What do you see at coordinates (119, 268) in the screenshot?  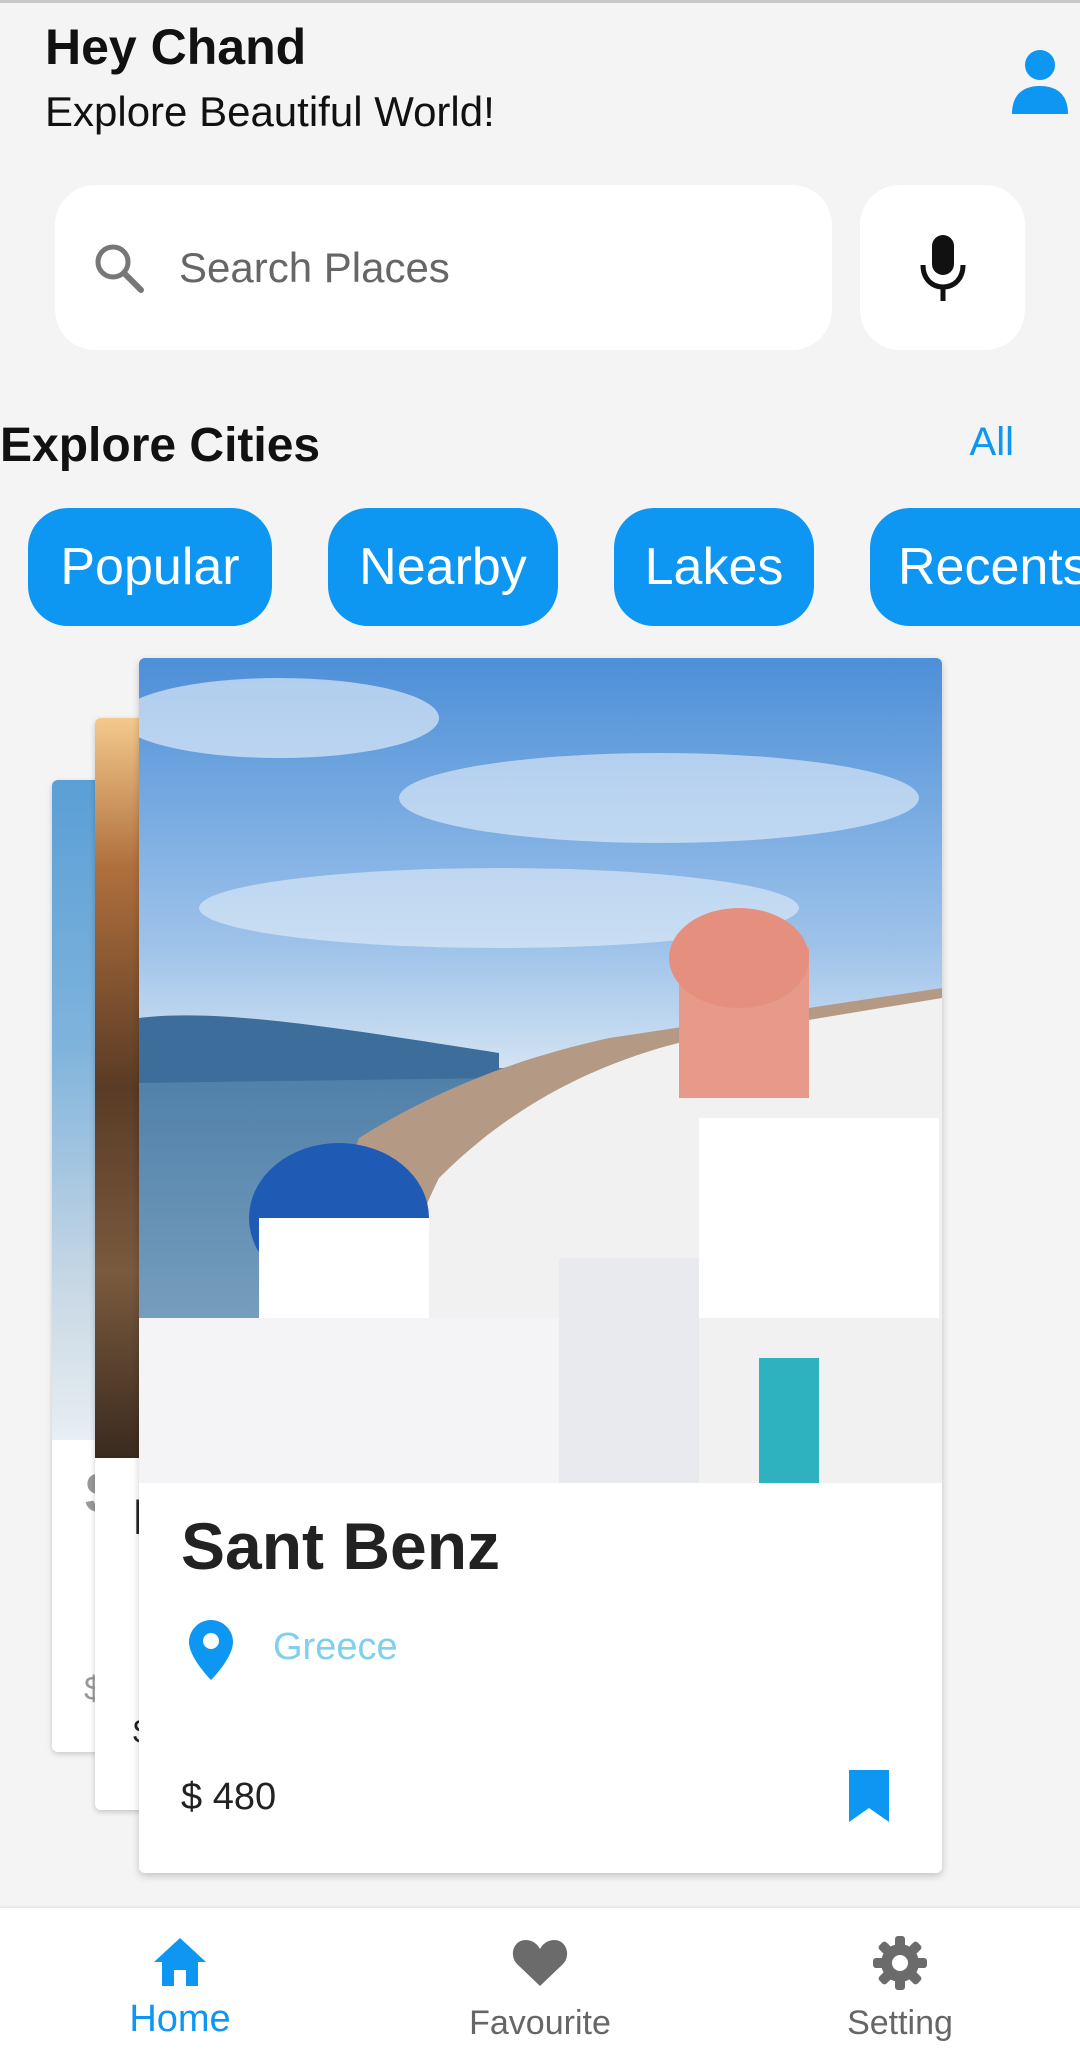 I see `search-icon` at bounding box center [119, 268].